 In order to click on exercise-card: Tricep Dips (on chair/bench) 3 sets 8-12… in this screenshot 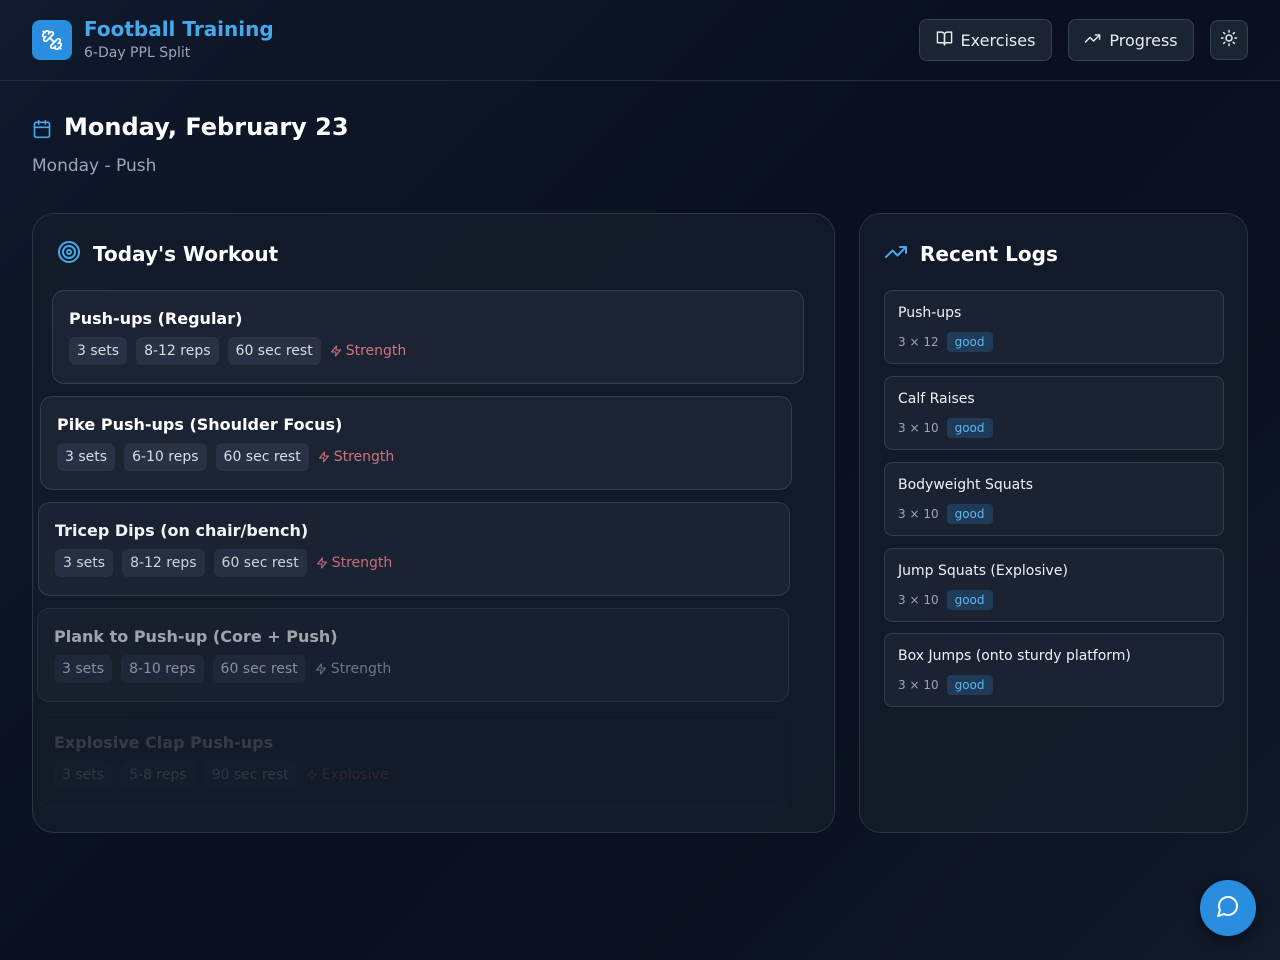, I will do `click(414, 549)`.